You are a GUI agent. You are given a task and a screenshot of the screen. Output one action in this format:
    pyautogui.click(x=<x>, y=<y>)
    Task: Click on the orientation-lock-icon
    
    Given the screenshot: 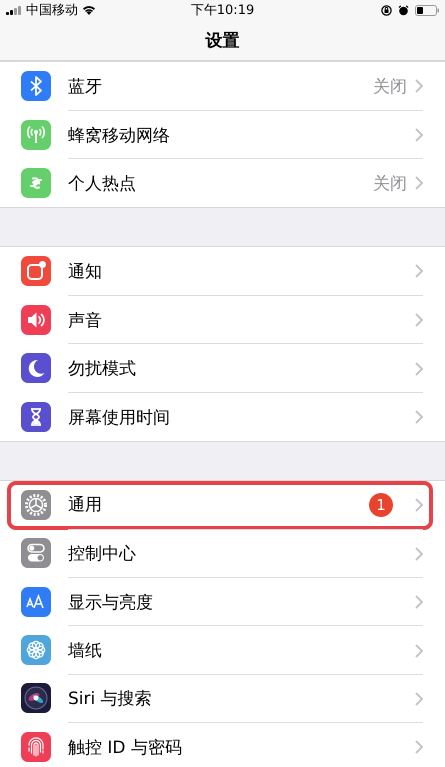 What is the action you would take?
    pyautogui.click(x=386, y=10)
    